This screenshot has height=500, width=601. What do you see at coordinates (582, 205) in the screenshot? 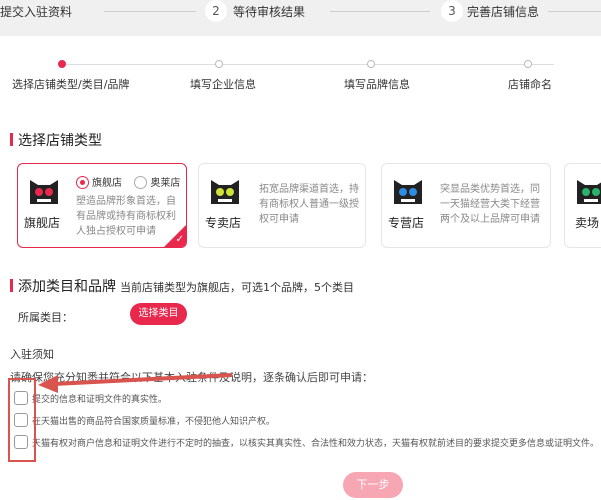
I see `store-card-mall: 卖场` at bounding box center [582, 205].